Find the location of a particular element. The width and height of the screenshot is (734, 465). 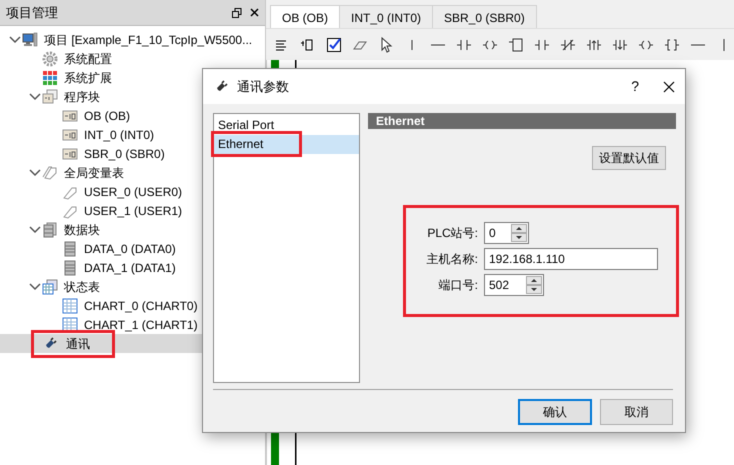

spin-box: 502 is located at coordinates (514, 285).